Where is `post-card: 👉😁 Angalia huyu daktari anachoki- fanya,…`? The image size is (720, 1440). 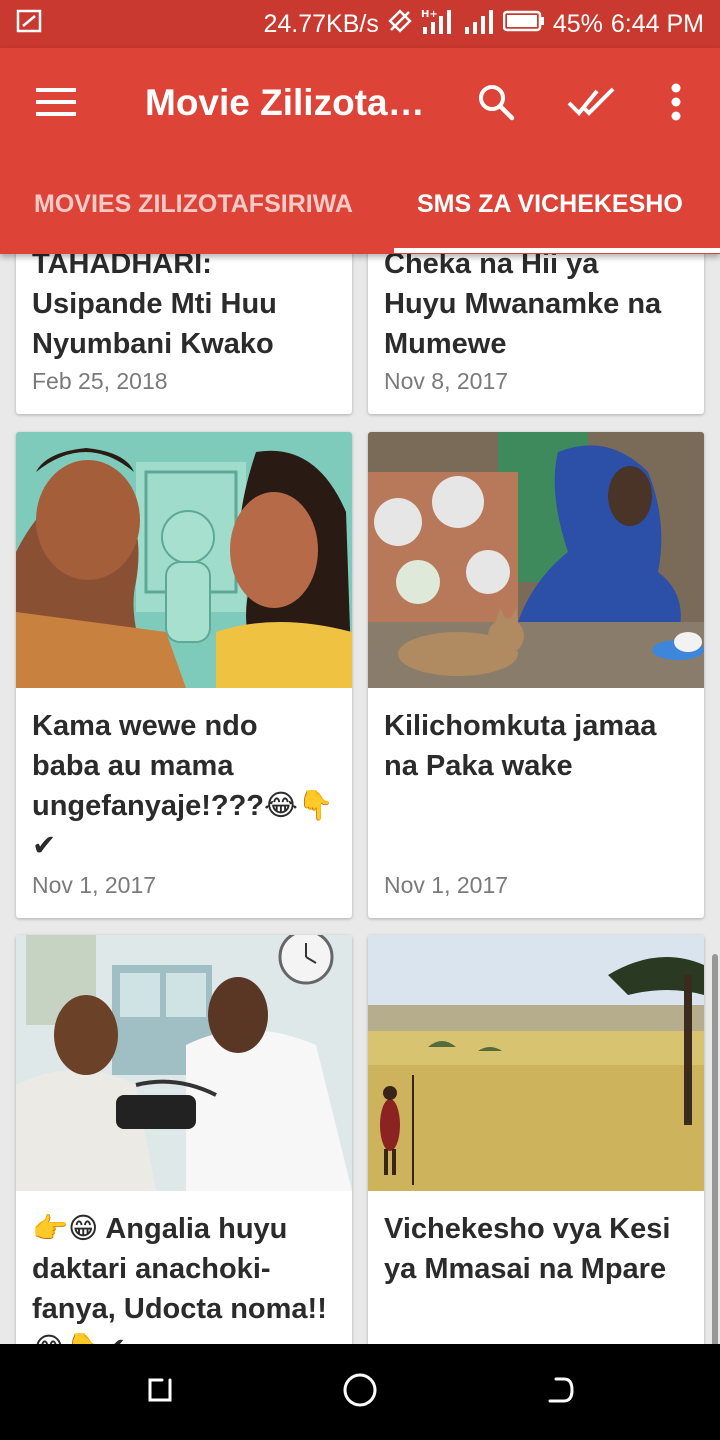
post-card: 👉😁 Angalia huyu daktari anachoki- fanya,… is located at coordinates (184, 1139).